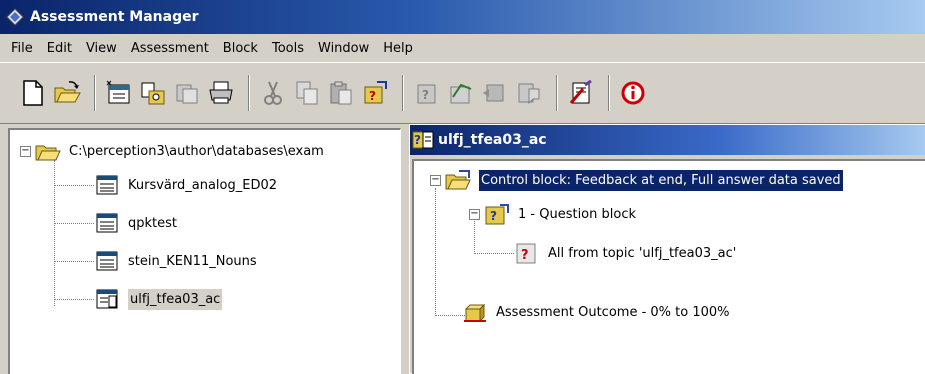 The image size is (925, 374). I want to click on topic-label: All from topic 'ulfj_tfea03_ac', so click(642, 253).